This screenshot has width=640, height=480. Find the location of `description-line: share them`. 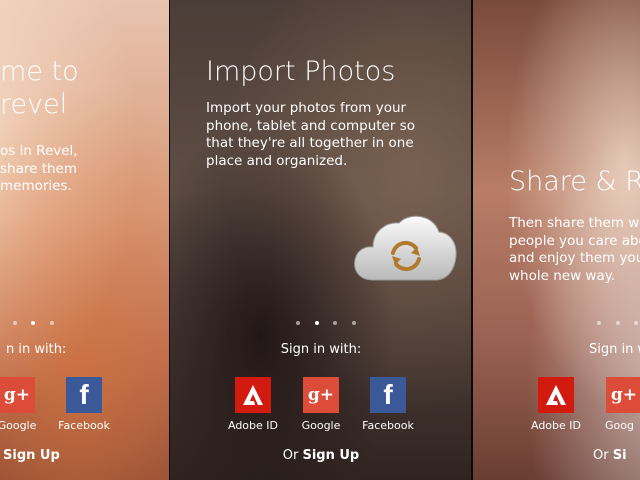

description-line: share them is located at coordinates (39, 168).